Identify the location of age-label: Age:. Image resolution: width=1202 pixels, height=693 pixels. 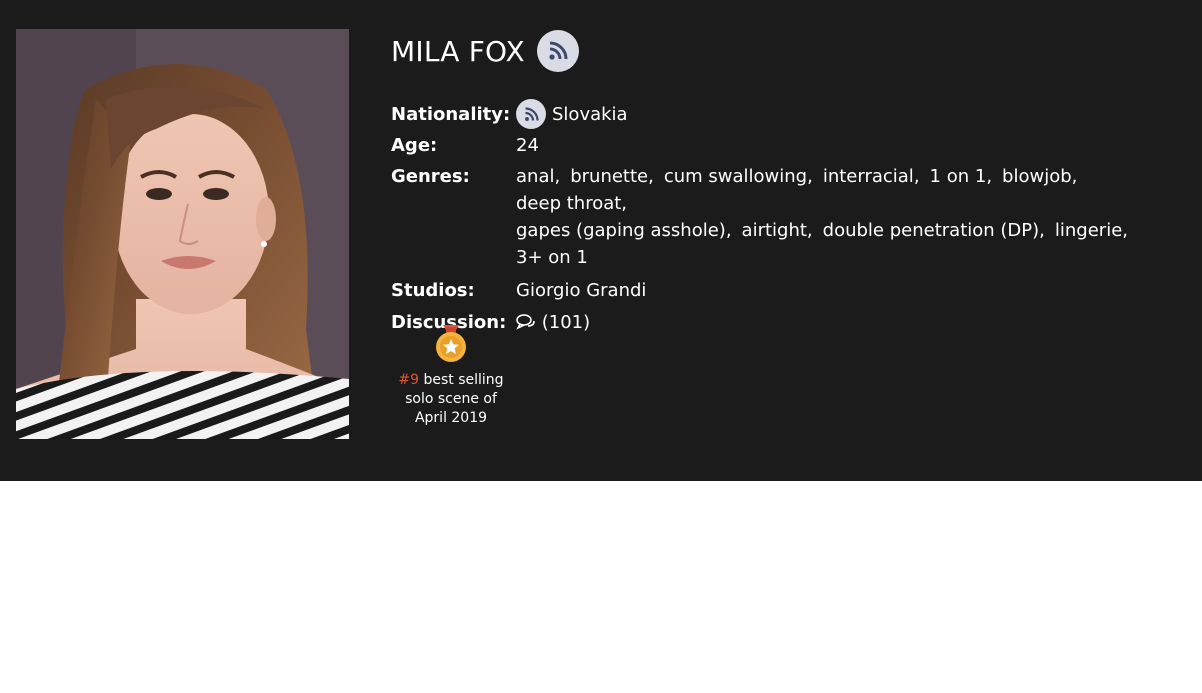
(414, 145).